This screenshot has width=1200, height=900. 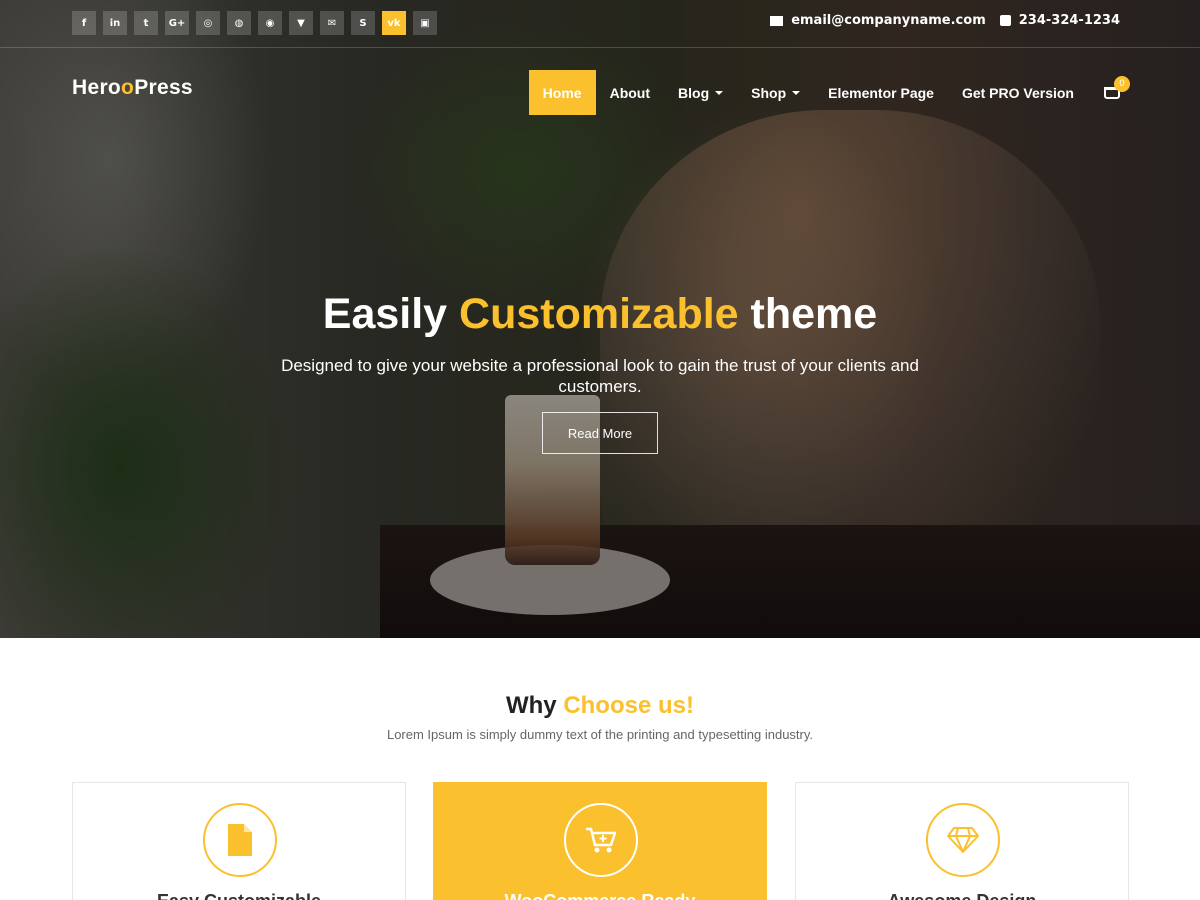 I want to click on social-links: f in t G+ ◎ ◍ ◉ ▼ ✉ Svk ▣, so click(x=254, y=23).